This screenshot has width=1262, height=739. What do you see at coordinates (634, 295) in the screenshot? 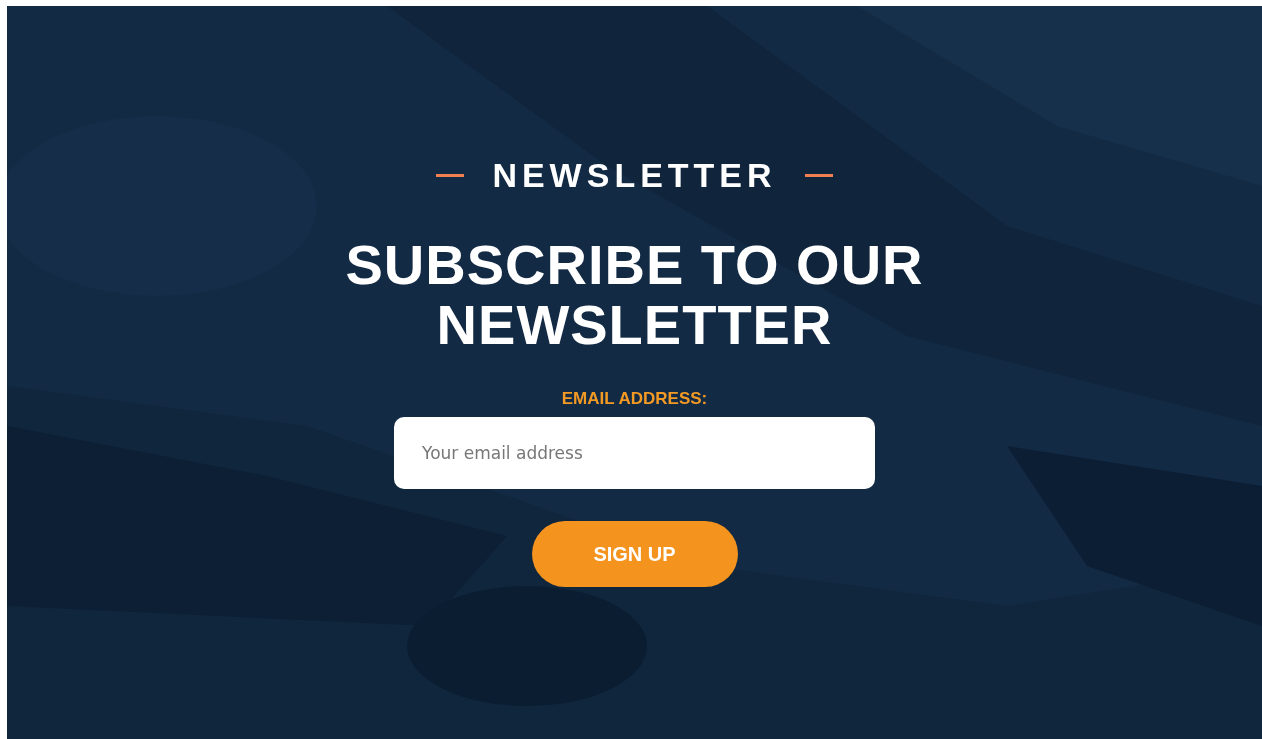
I see `section-heading: SUBSCRIBE TO OUR NEWSLETTER` at bounding box center [634, 295].